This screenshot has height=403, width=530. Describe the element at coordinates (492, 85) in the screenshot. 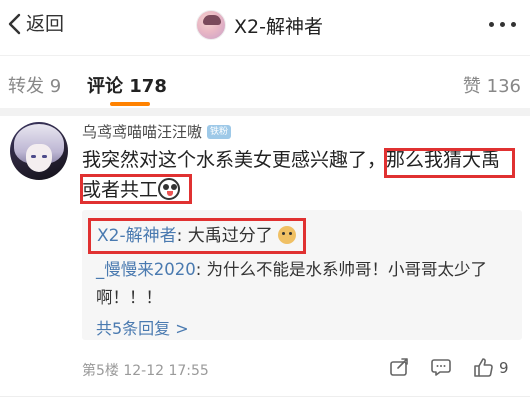

I see `tab-like: 赞 136` at that location.